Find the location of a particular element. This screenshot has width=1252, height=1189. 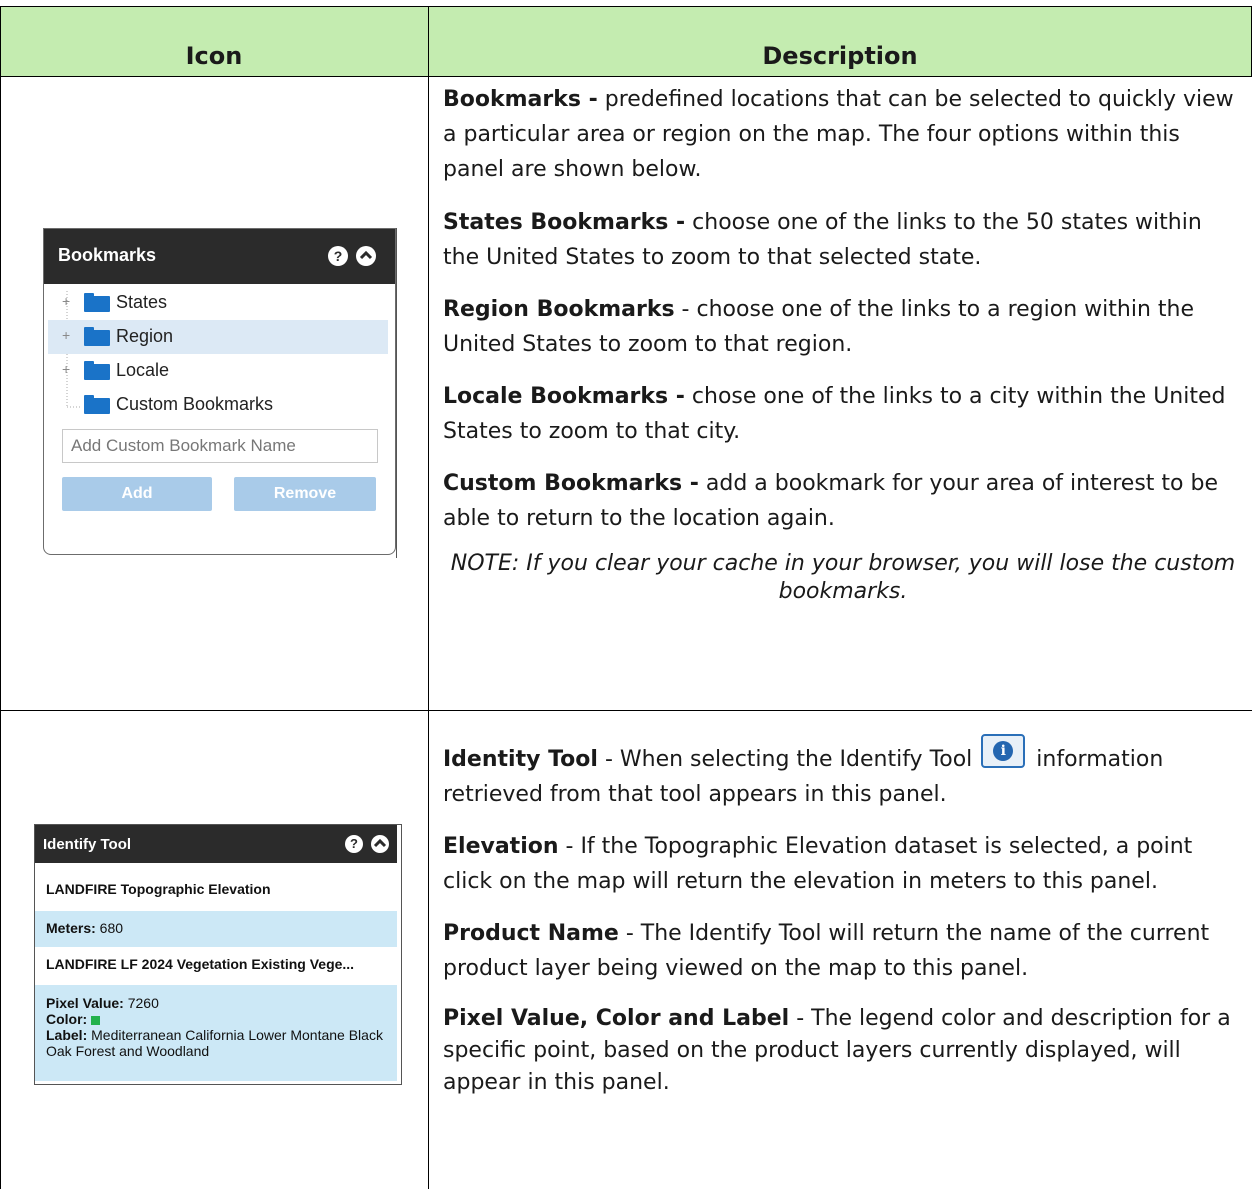

panel-scrollbar-edge is located at coordinates (396, 393).